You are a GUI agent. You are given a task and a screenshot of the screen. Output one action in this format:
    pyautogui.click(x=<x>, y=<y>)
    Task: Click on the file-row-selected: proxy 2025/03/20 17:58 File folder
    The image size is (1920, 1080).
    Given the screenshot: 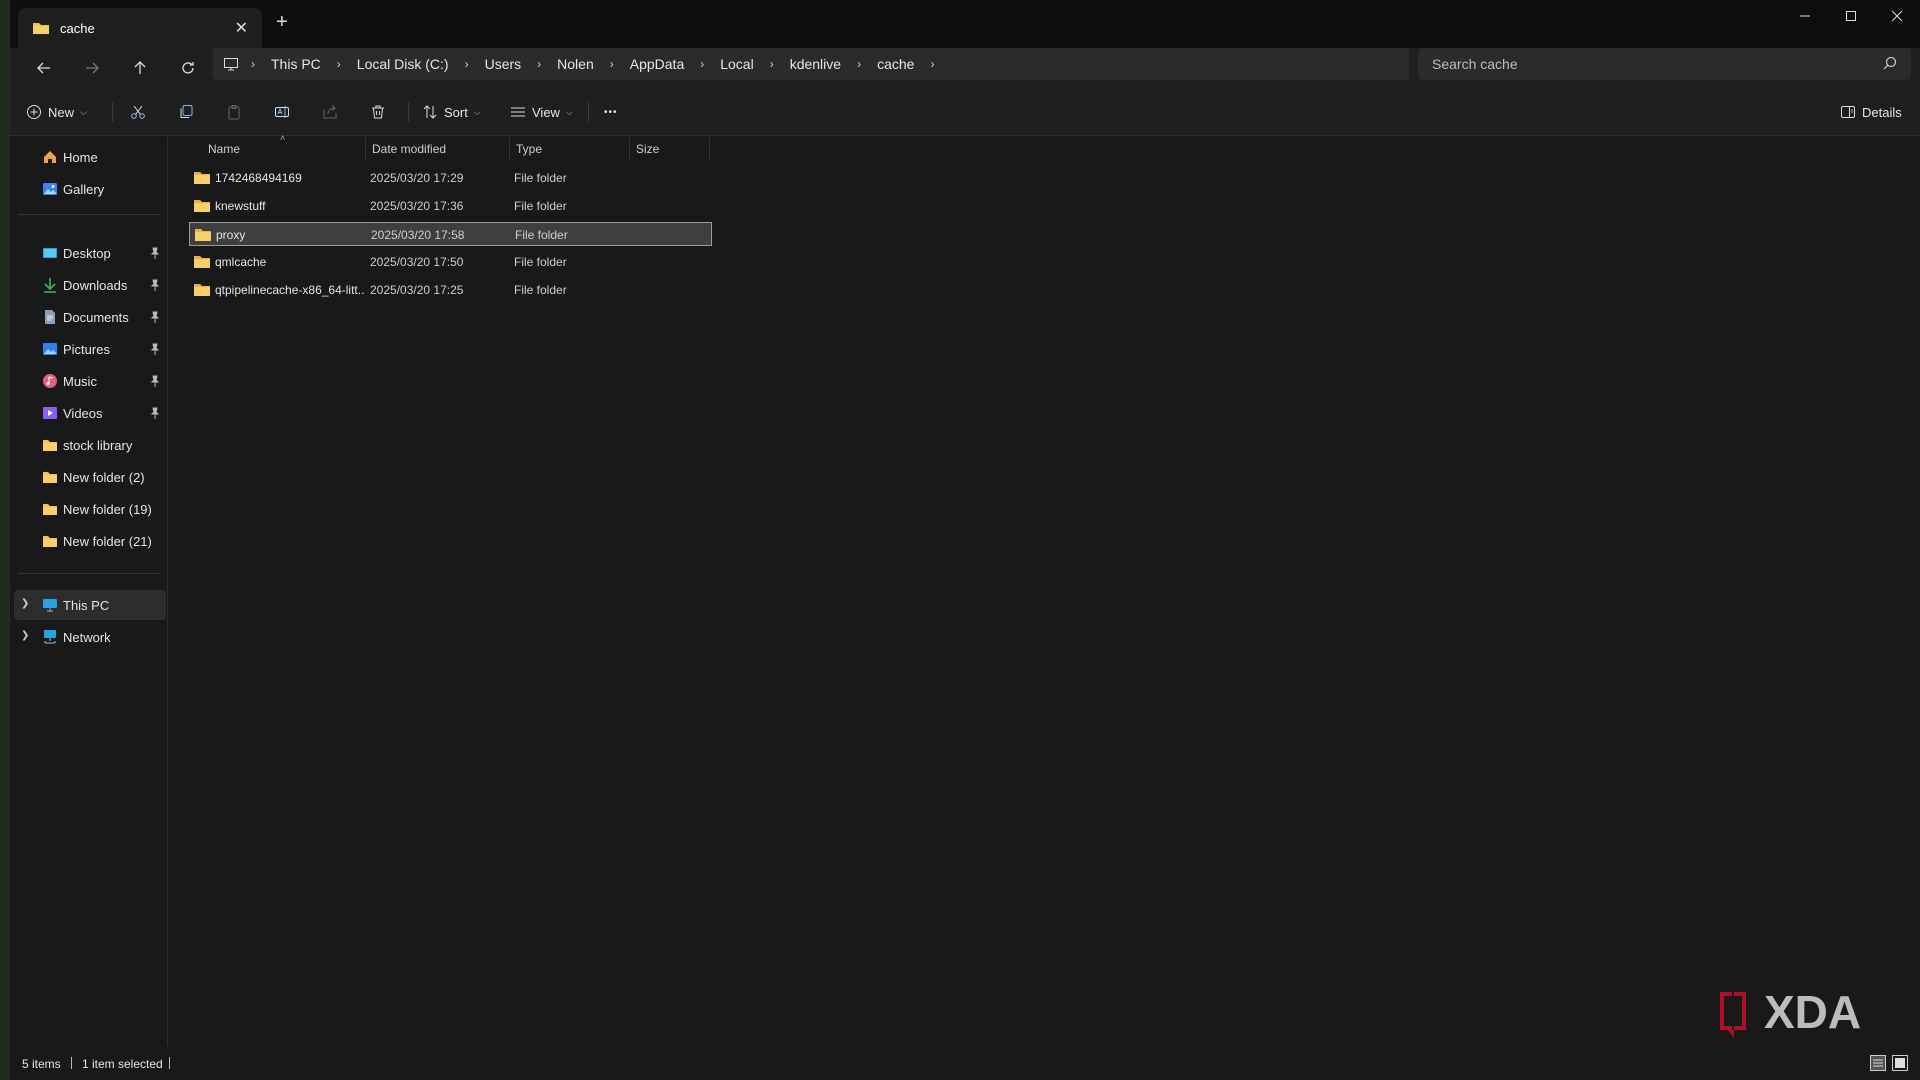 What is the action you would take?
    pyautogui.click(x=450, y=234)
    